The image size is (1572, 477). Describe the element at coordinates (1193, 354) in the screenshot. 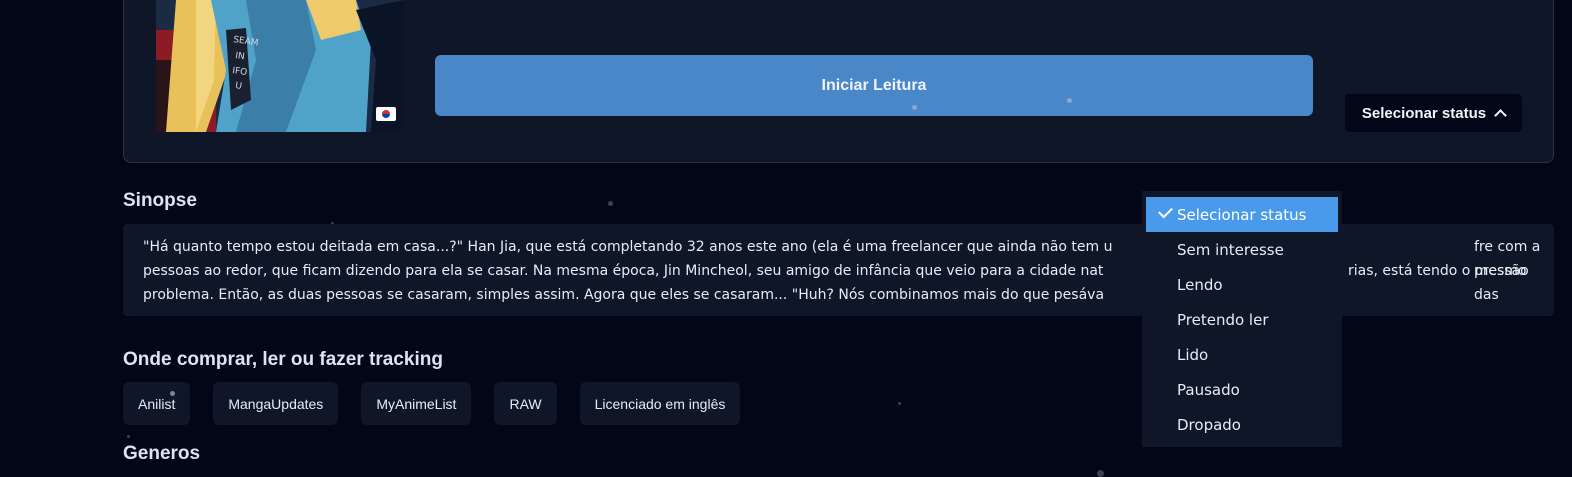

I see `status-option-label: Lido` at that location.